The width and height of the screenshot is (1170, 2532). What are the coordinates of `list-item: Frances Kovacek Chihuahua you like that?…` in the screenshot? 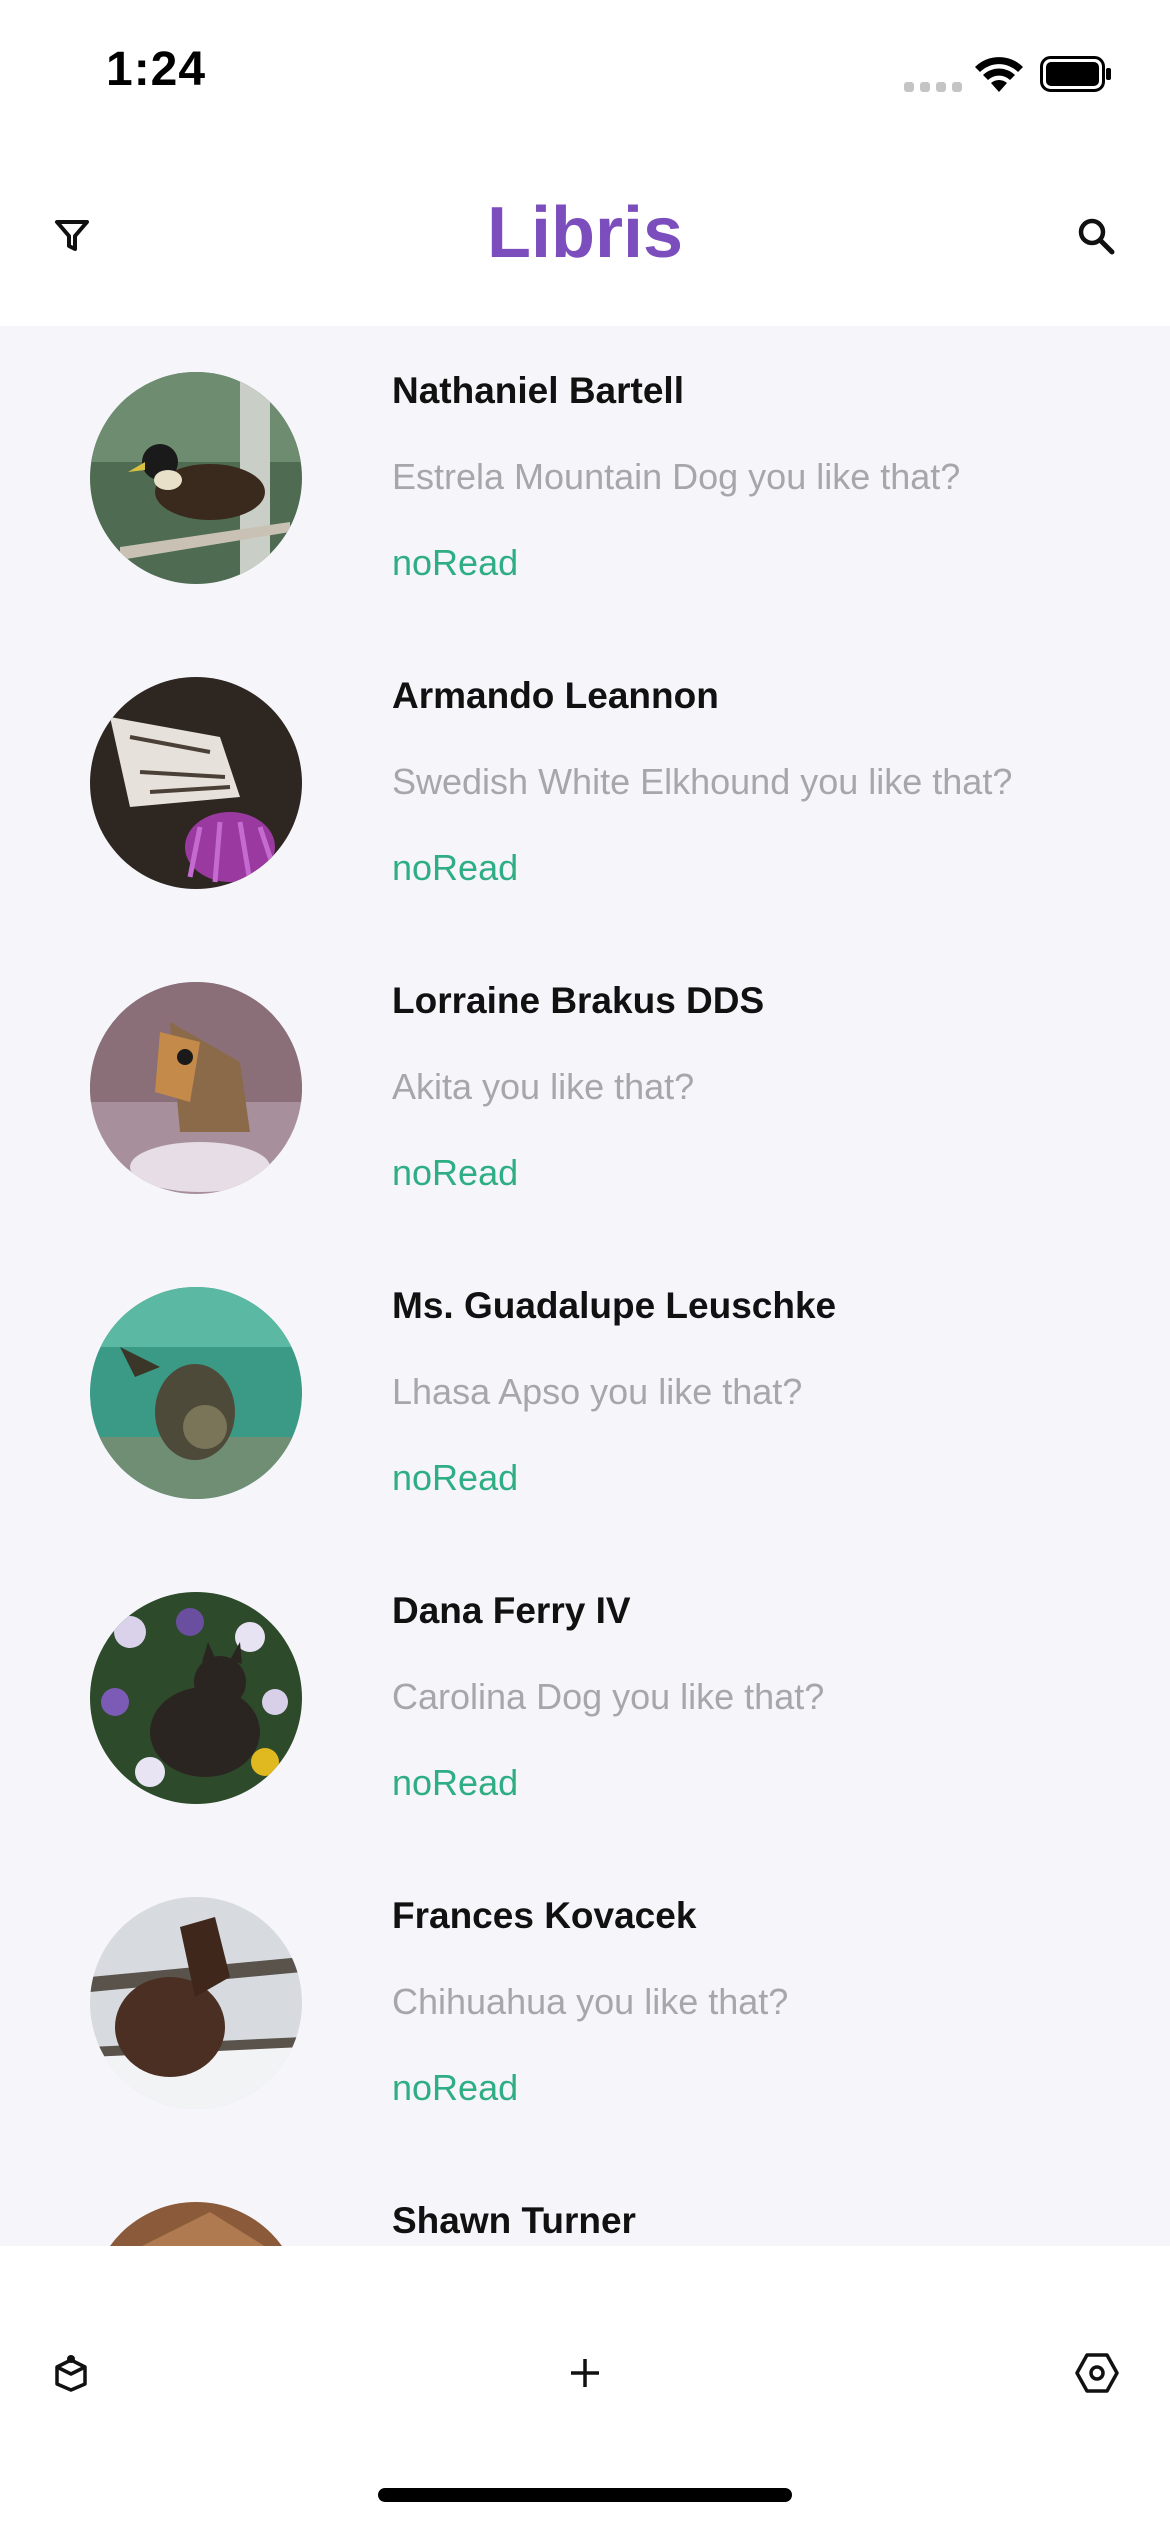 It's located at (585, 2003).